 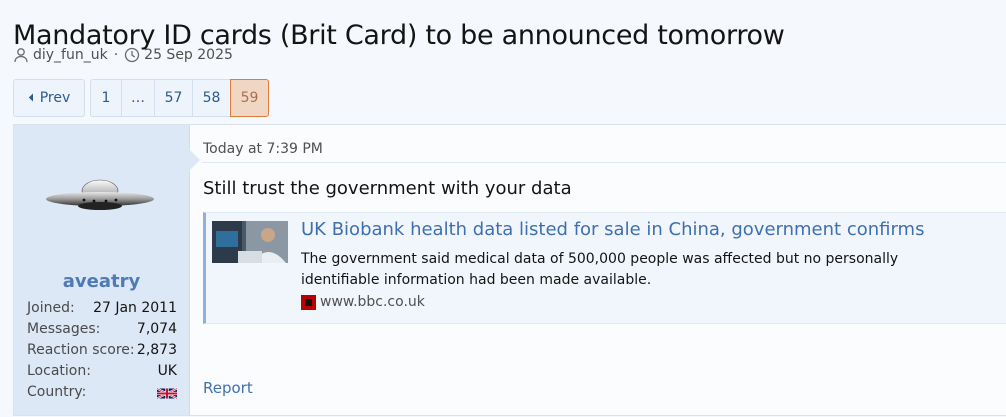 I want to click on thread-date-link: 25 Sep 2025, so click(x=188, y=55).